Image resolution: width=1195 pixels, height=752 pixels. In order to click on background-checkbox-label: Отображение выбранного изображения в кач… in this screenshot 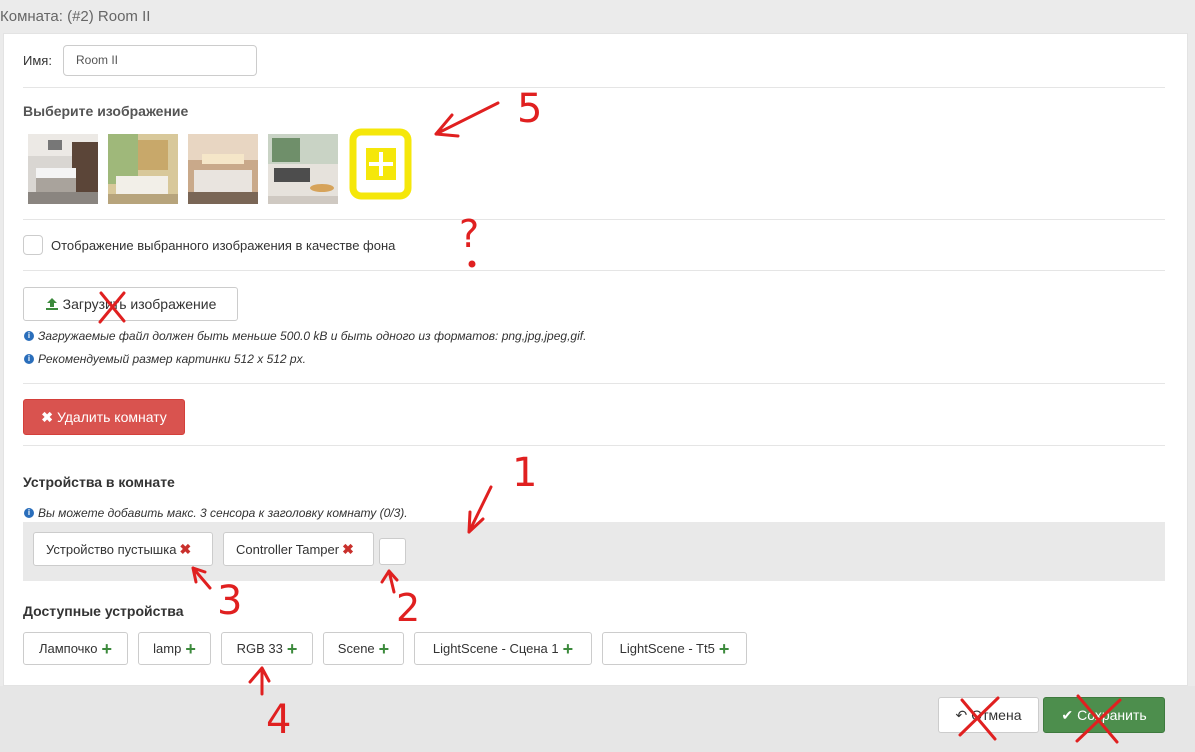, I will do `click(223, 245)`.